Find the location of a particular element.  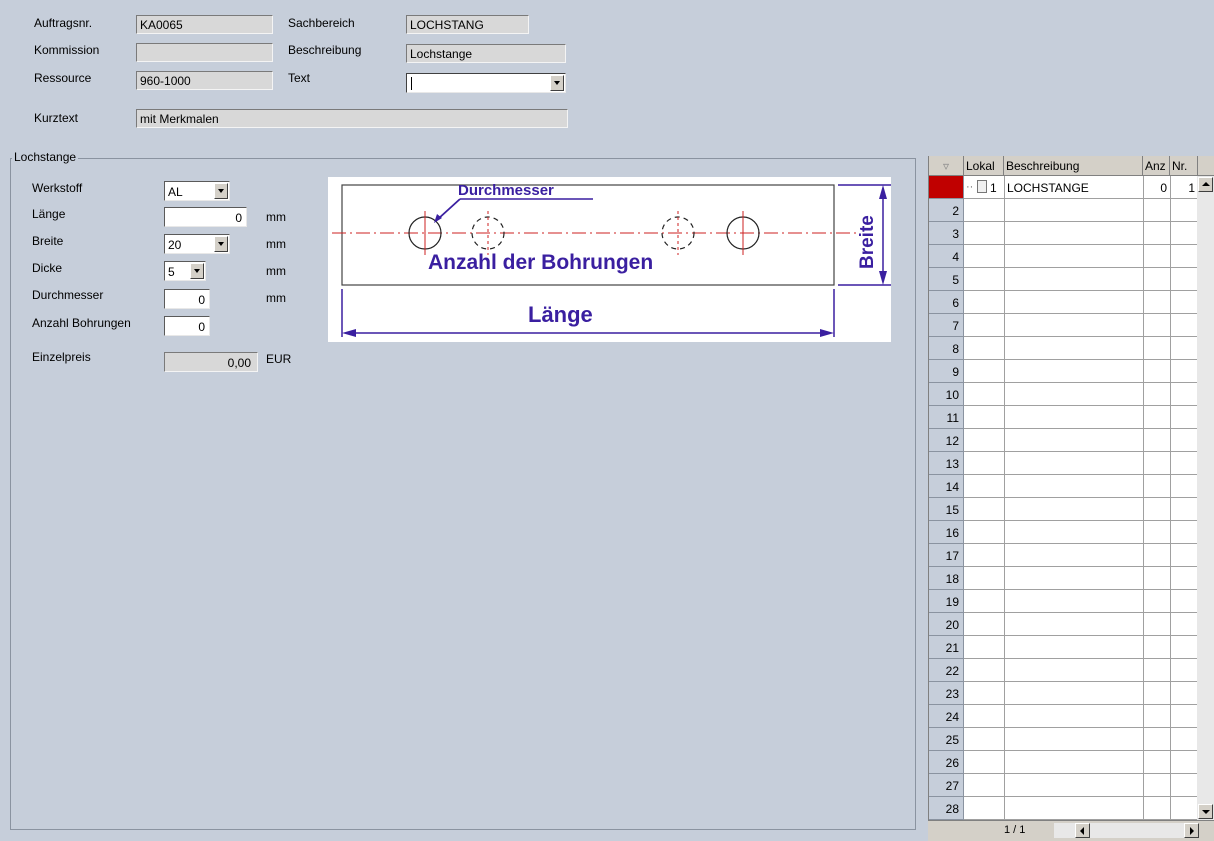

chevron-up-icon is located at coordinates (1206, 184).